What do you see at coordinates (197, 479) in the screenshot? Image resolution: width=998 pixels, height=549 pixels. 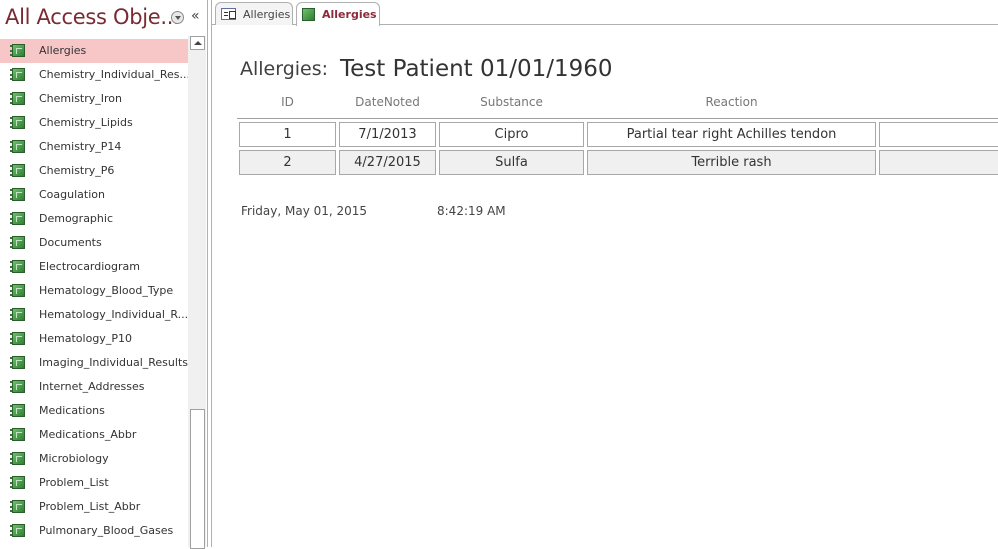 I see `nav-scrollbar-thumb` at bounding box center [197, 479].